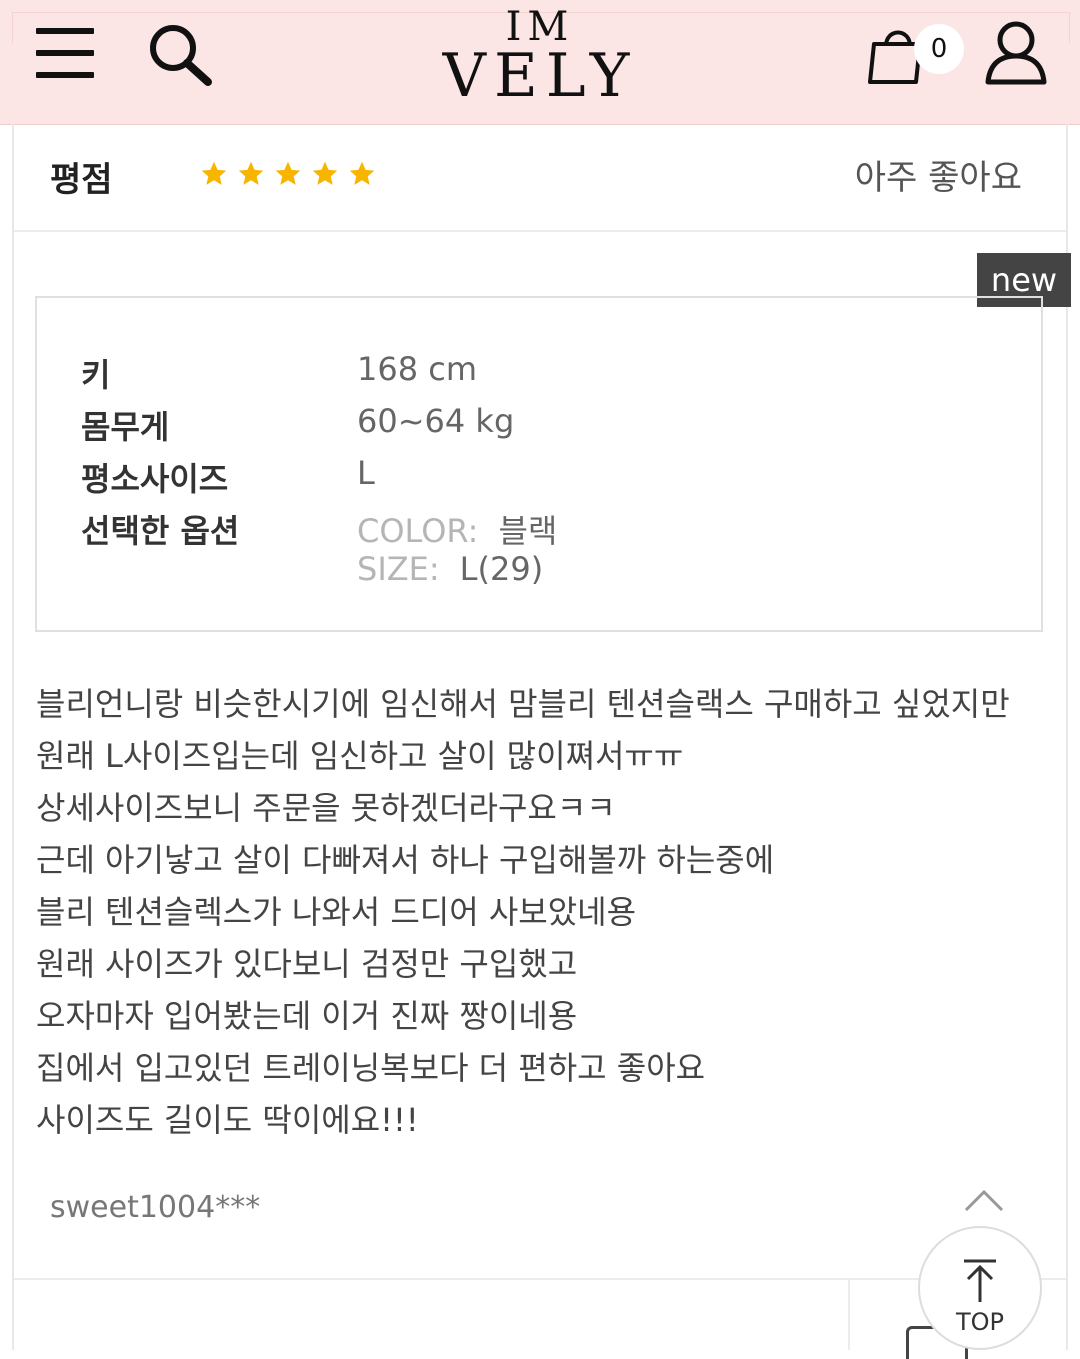  Describe the element at coordinates (450, 569) in the screenshot. I see `option-size: SIZE: L(29)` at that location.